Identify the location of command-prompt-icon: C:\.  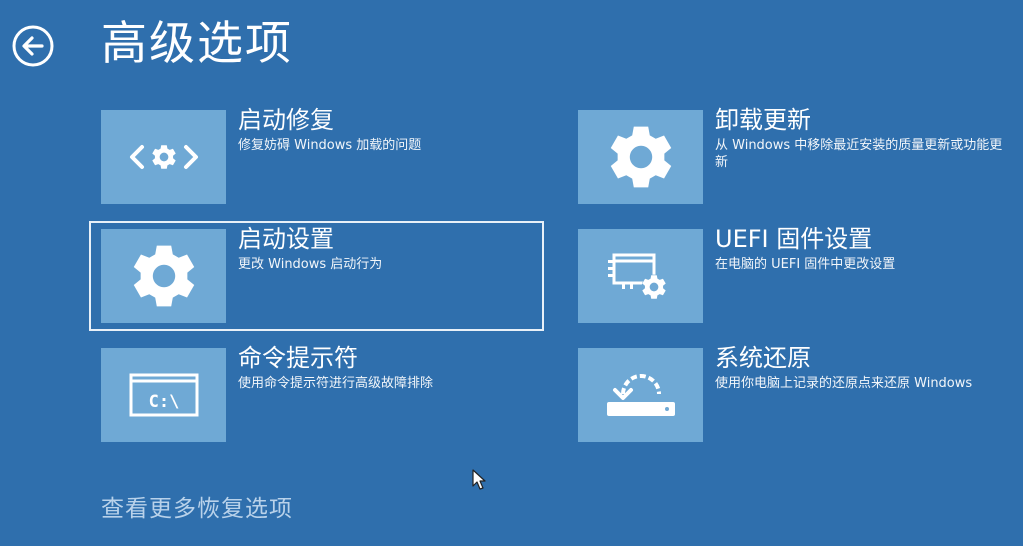
(163, 395).